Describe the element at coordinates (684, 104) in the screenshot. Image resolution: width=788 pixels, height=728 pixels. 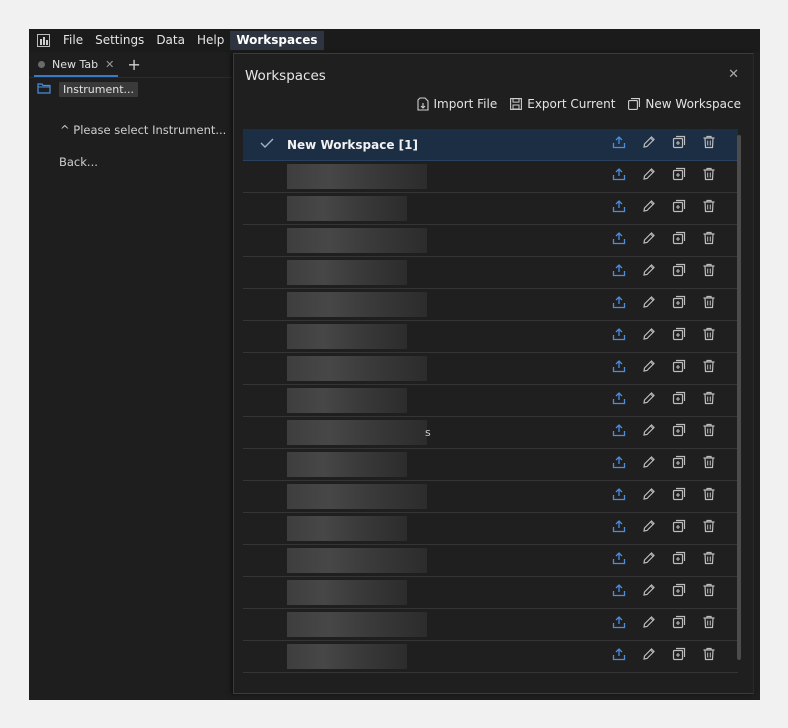
I see `new-workspace-button: New Workspace` at that location.